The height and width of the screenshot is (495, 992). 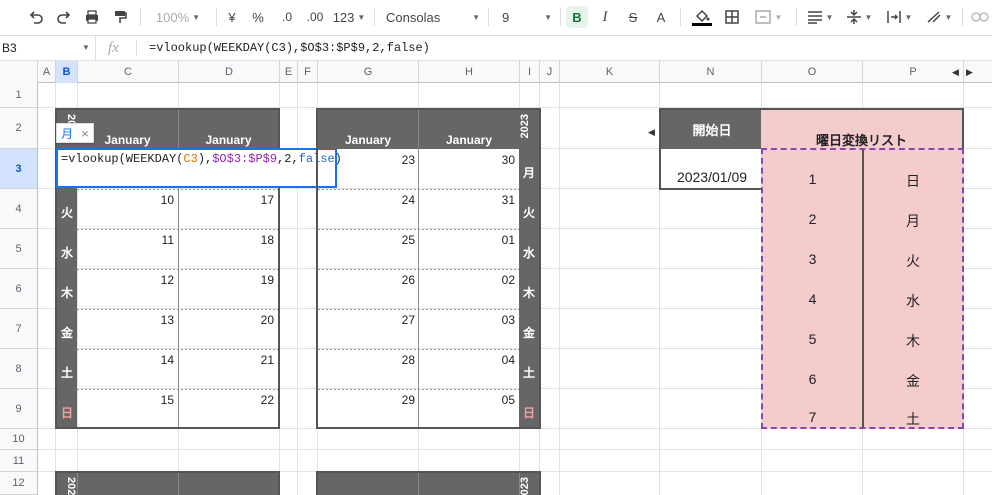 What do you see at coordinates (530, 72) in the screenshot?
I see `column-header: I` at bounding box center [530, 72].